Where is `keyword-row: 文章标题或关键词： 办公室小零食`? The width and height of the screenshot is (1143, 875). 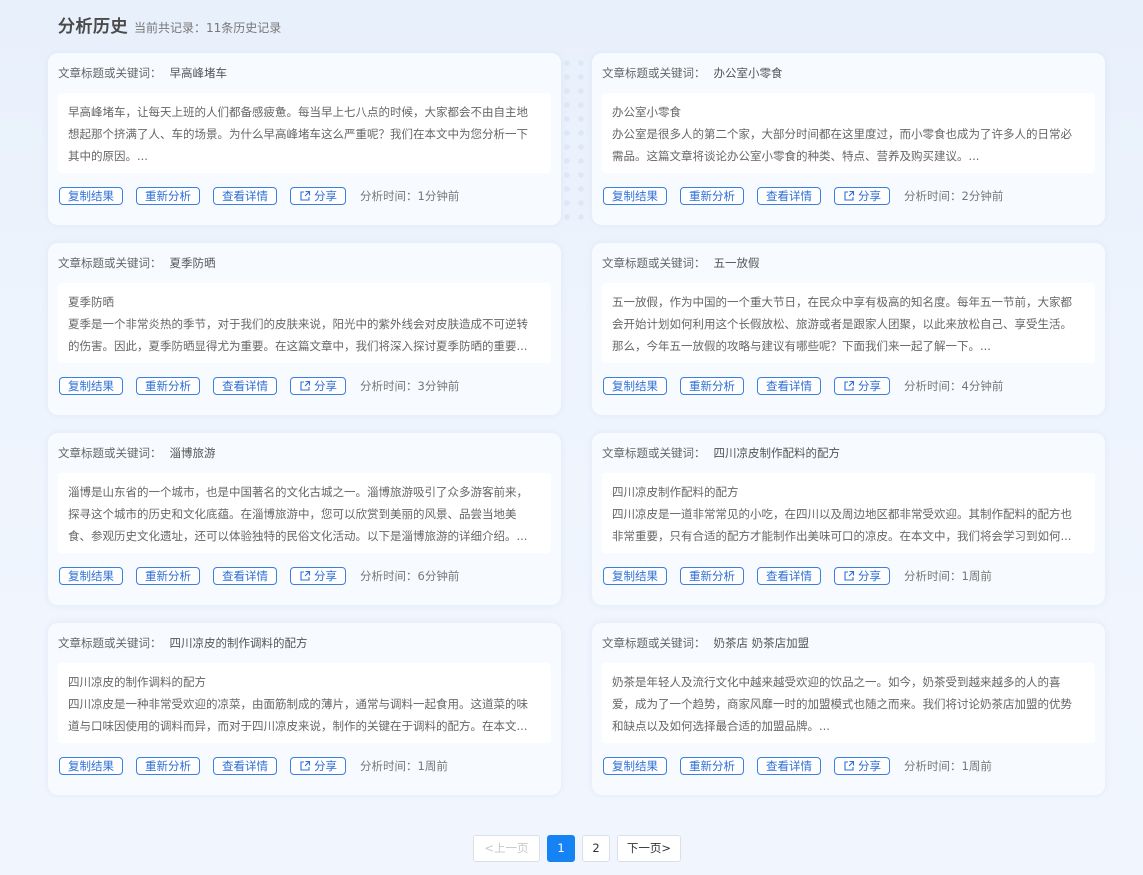 keyword-row: 文章标题或关键词： 办公室小零食 is located at coordinates (692, 73).